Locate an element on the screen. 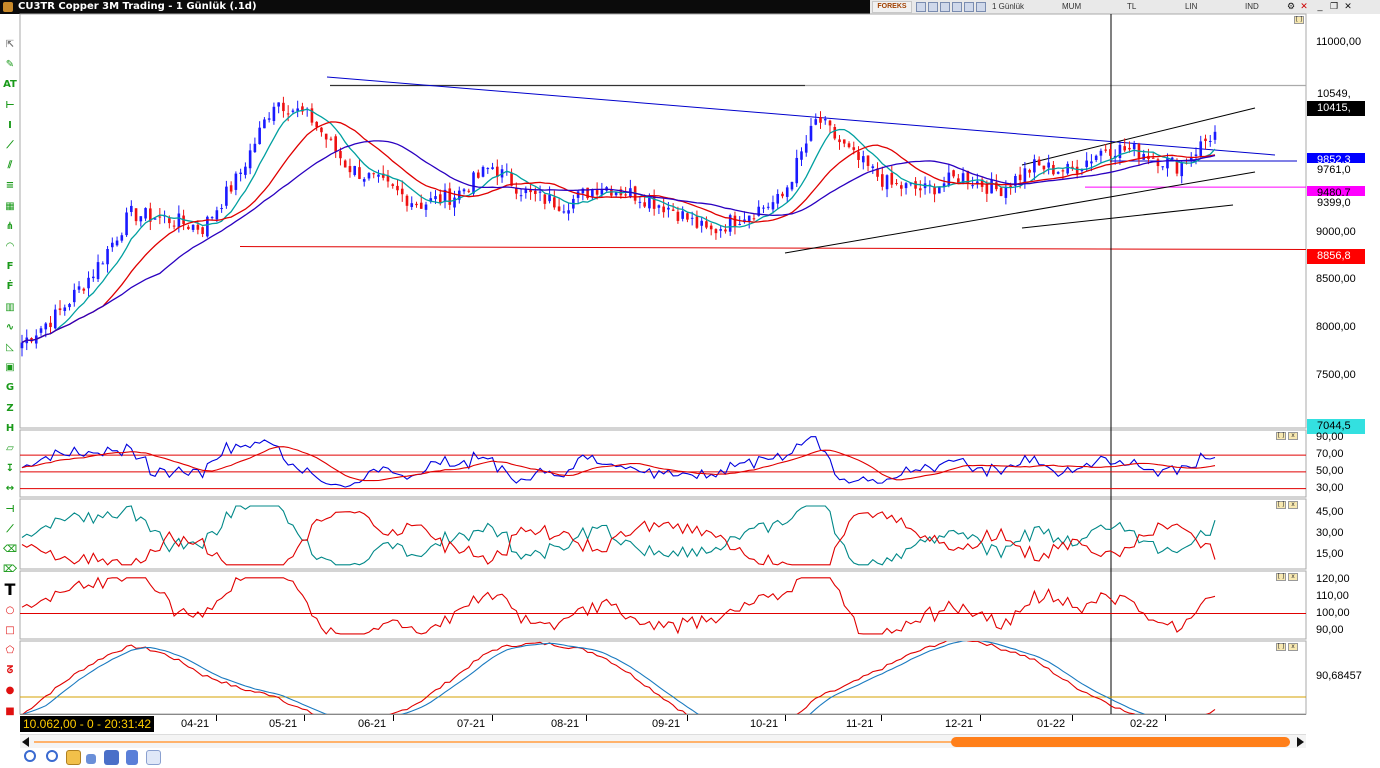  zoom-out-icon is located at coordinates (52, 756).